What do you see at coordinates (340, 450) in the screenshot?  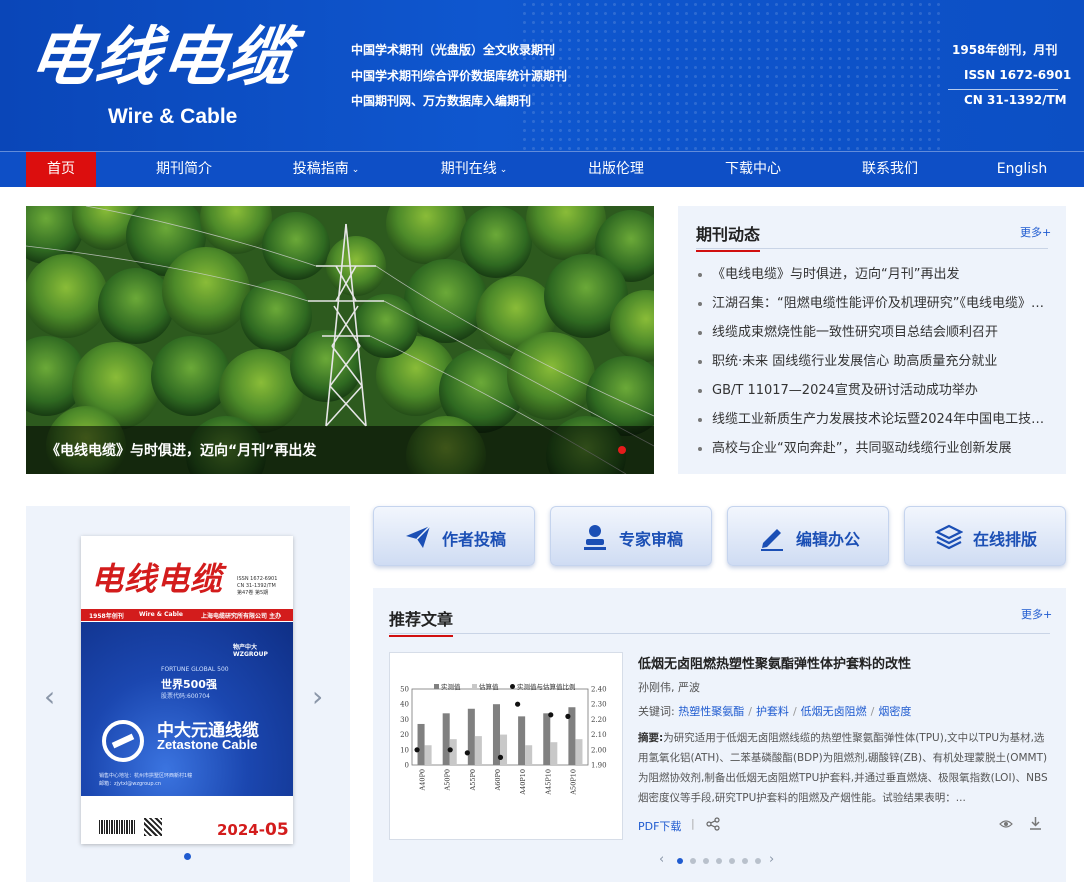 I see `hero-caption-bar: 《电线电缆》与时俱进，迈向“月刊”再出发` at bounding box center [340, 450].